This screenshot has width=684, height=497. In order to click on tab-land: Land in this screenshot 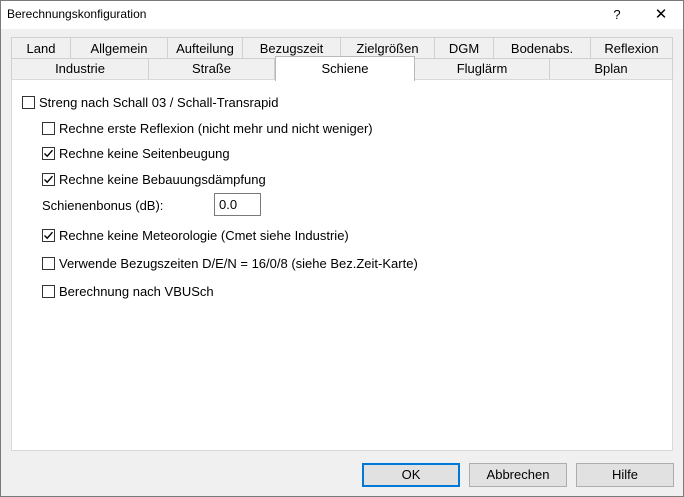, I will do `click(41, 48)`.